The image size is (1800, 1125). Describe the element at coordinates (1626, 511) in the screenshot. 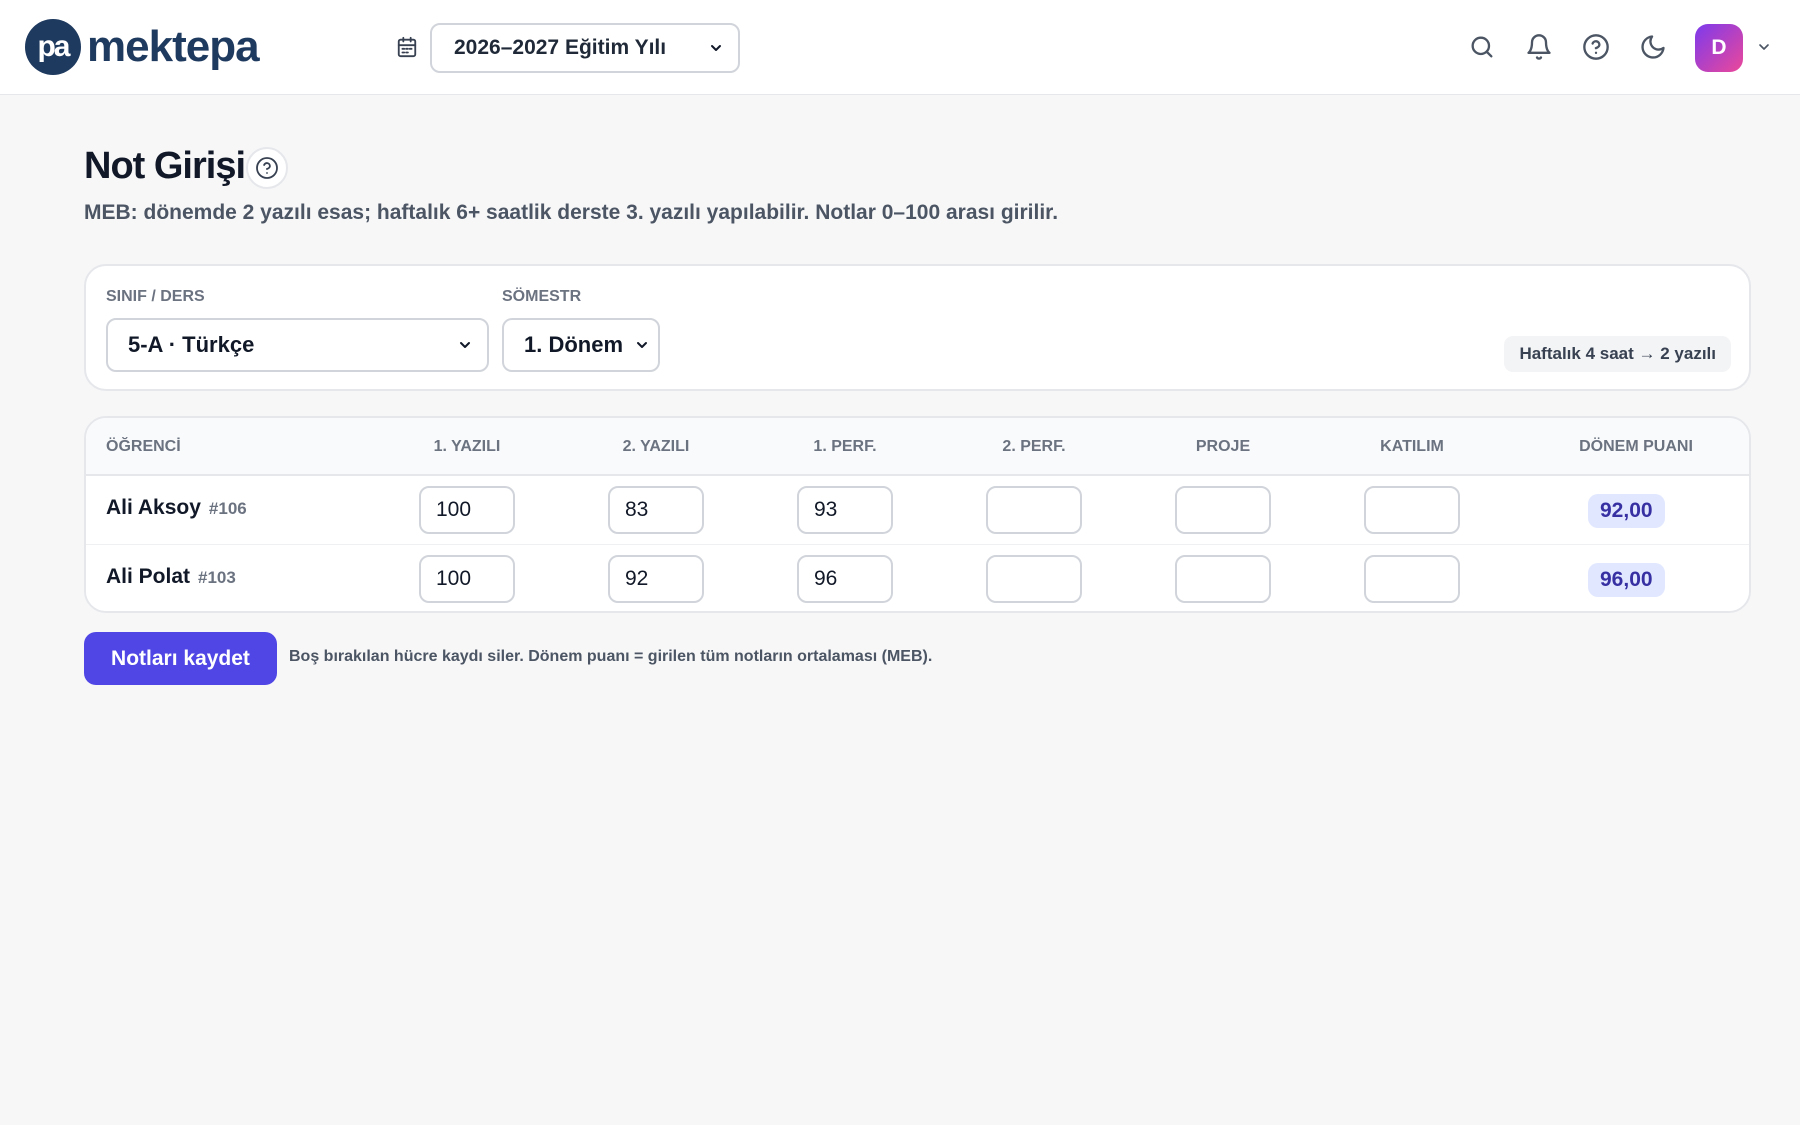

I see `term-score-badge: 92,00` at that location.